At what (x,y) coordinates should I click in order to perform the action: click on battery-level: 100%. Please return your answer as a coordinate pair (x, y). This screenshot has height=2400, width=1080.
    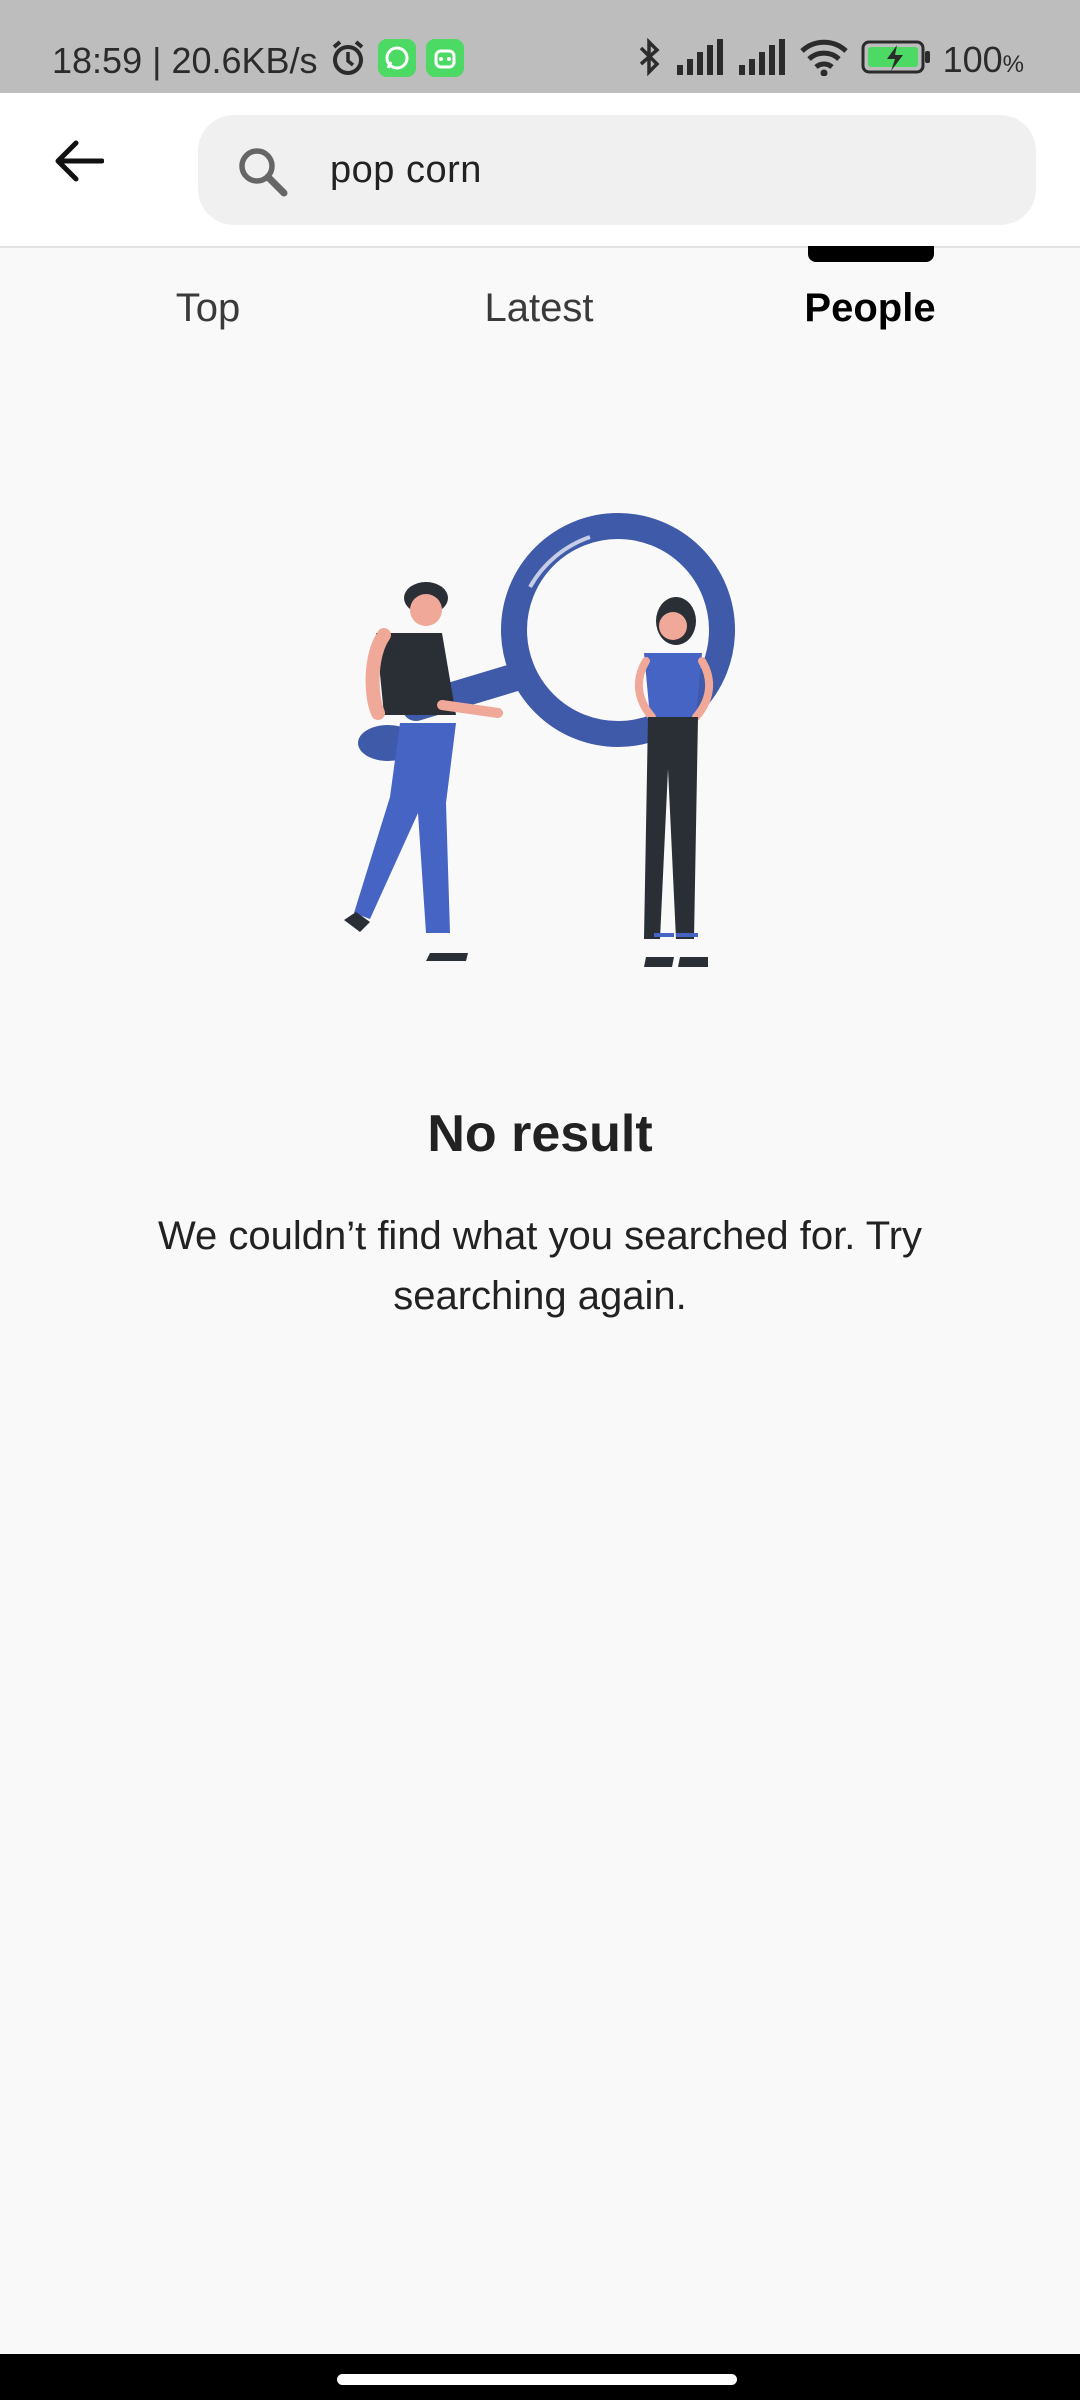
    Looking at the image, I should click on (983, 59).